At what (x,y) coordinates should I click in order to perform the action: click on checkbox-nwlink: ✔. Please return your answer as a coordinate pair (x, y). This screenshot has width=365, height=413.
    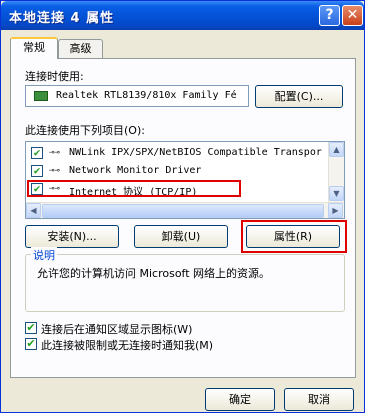
    Looking at the image, I should click on (37, 153).